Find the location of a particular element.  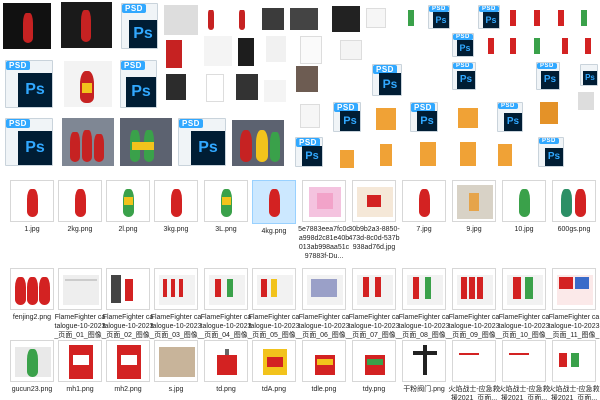

file-item: tdle.png is located at coordinates (324, 367).